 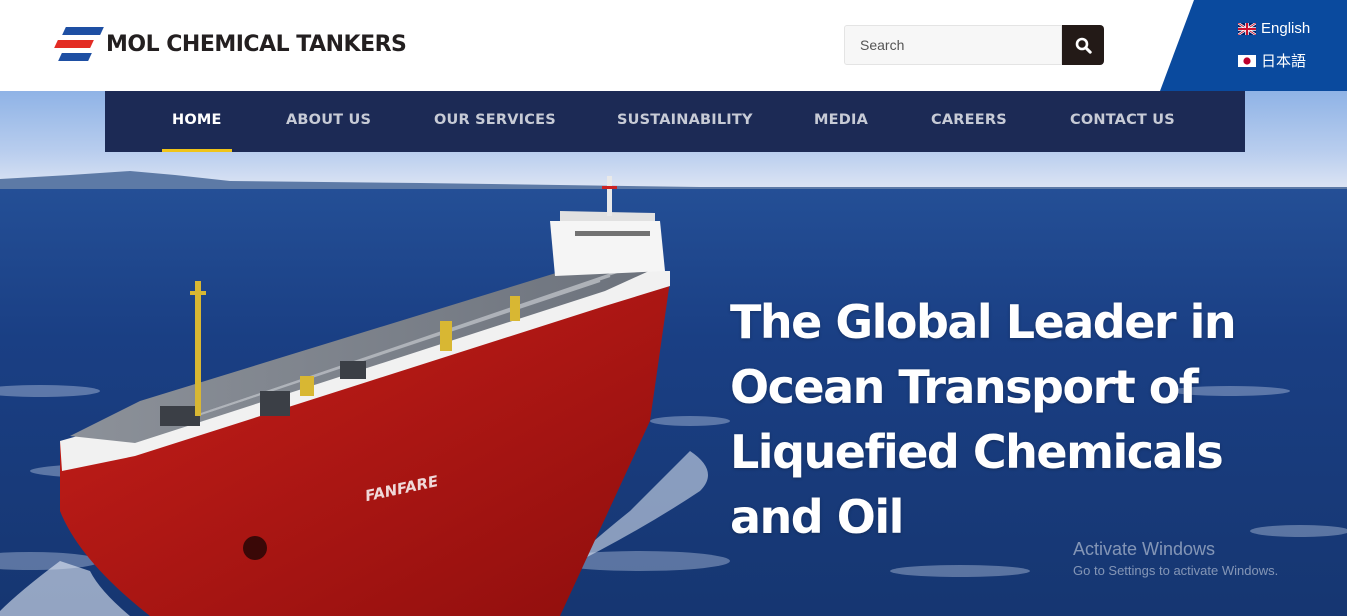 I want to click on nav-contact-us: CONTACT US, so click(x=1122, y=121).